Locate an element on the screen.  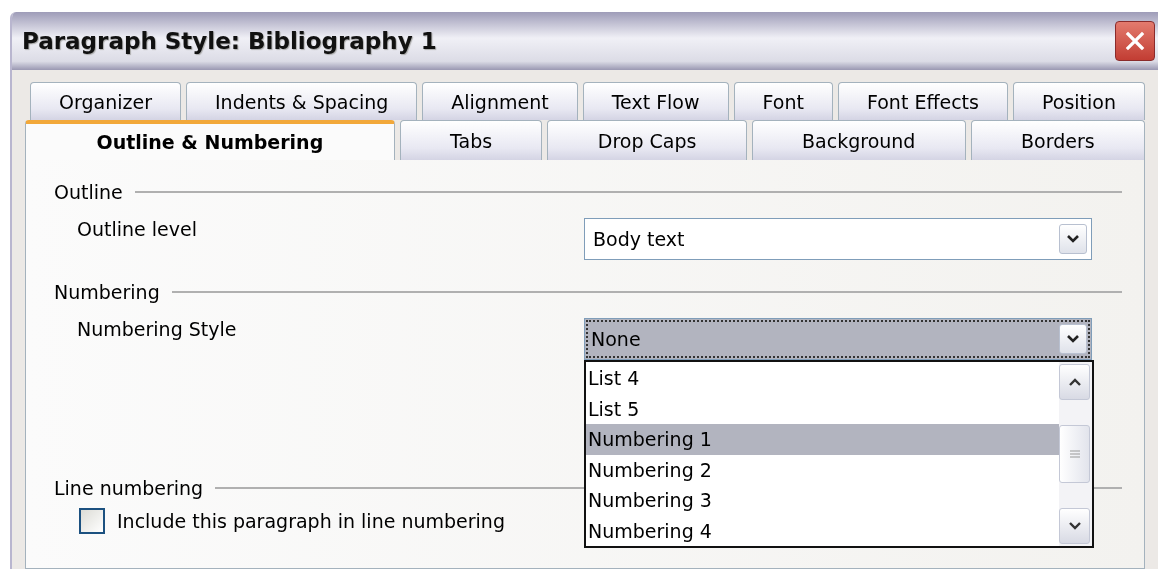
close-button is located at coordinates (1135, 41).